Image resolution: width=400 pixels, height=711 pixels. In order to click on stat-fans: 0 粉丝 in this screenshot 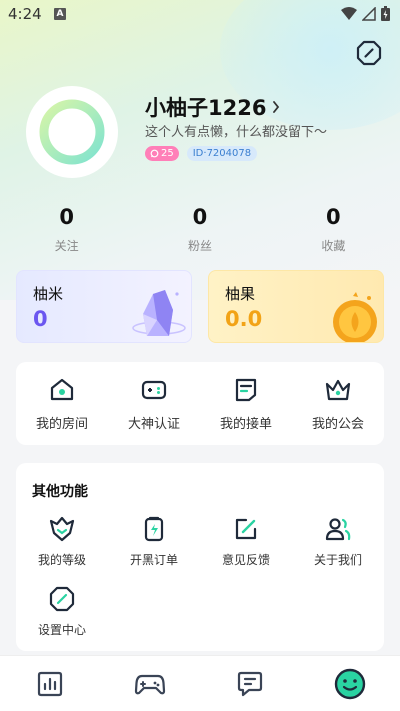, I will do `click(199, 229)`.